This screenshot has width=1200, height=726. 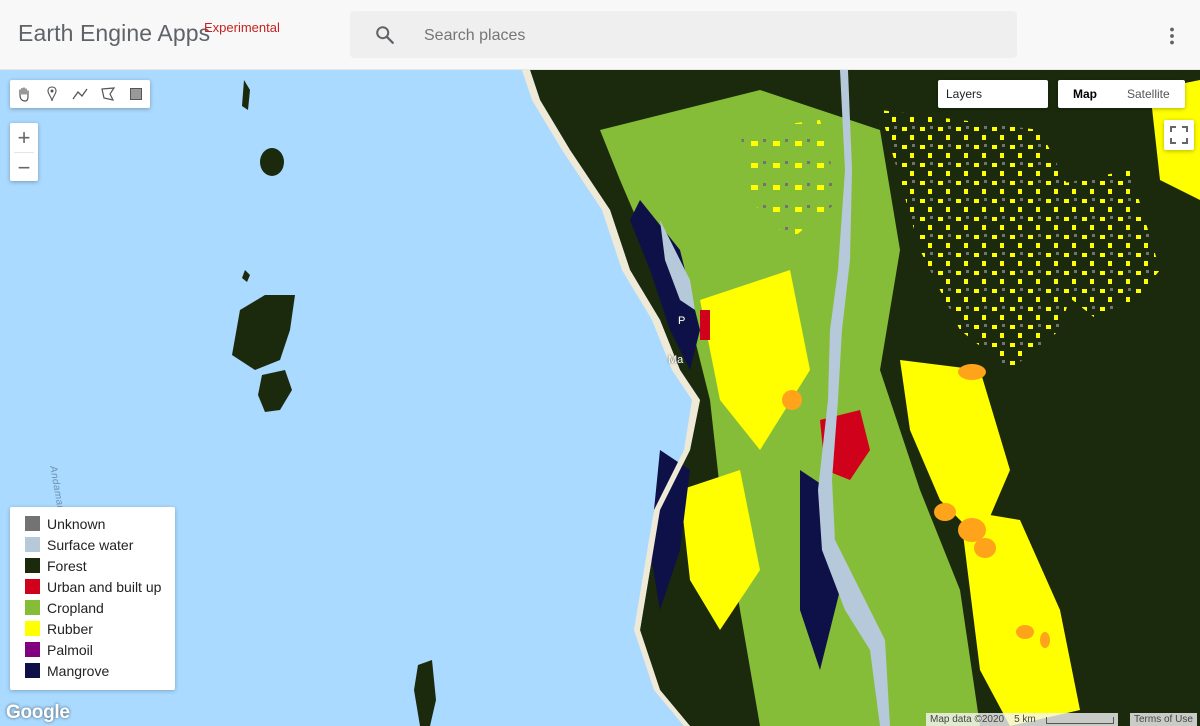 I want to click on zoom-control: + −, so click(x=24, y=152).